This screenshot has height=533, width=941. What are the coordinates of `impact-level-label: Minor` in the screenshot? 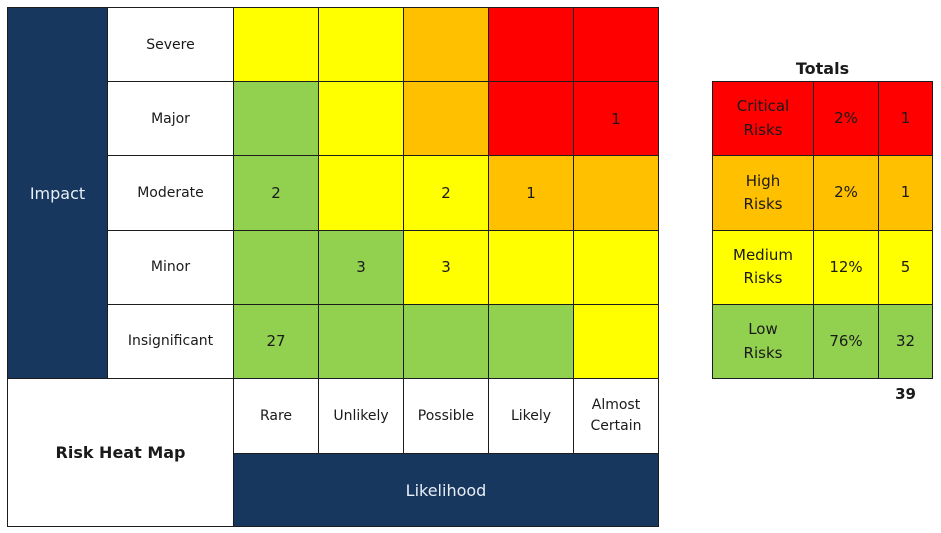 It's located at (170, 267).